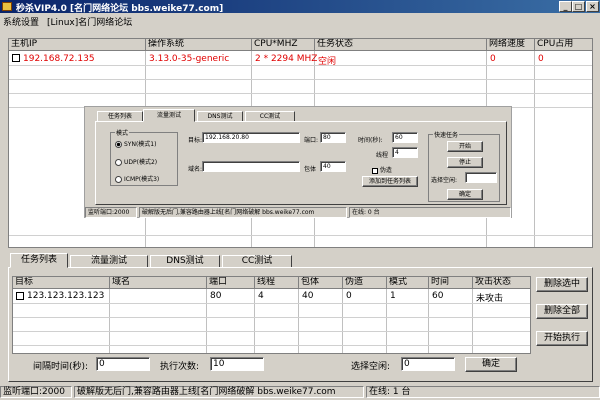  I want to click on execute-count-input: 10, so click(237, 364).